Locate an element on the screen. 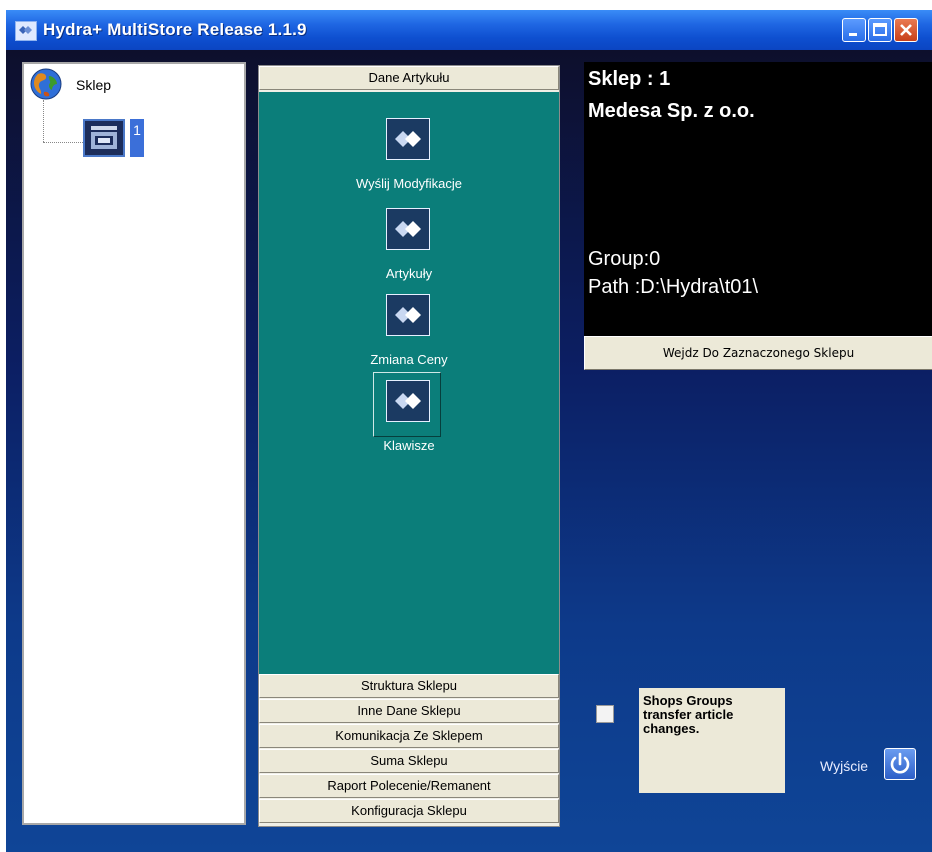 This screenshot has height=852, width=932. shop-number: Sklep : 1 is located at coordinates (629, 79).